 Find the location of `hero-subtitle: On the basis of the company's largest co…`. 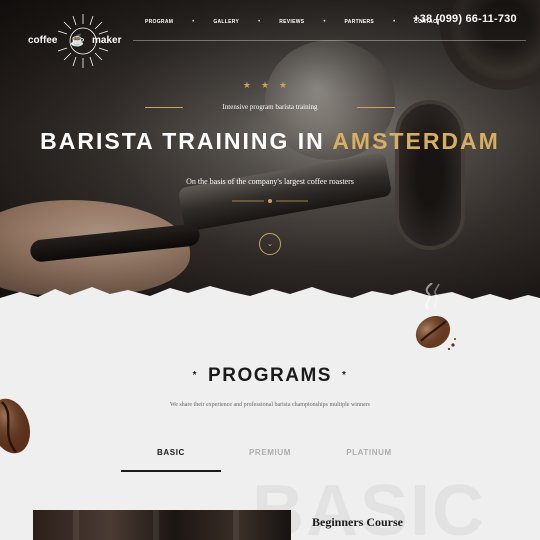

hero-subtitle: On the basis of the company's largest co… is located at coordinates (270, 181).